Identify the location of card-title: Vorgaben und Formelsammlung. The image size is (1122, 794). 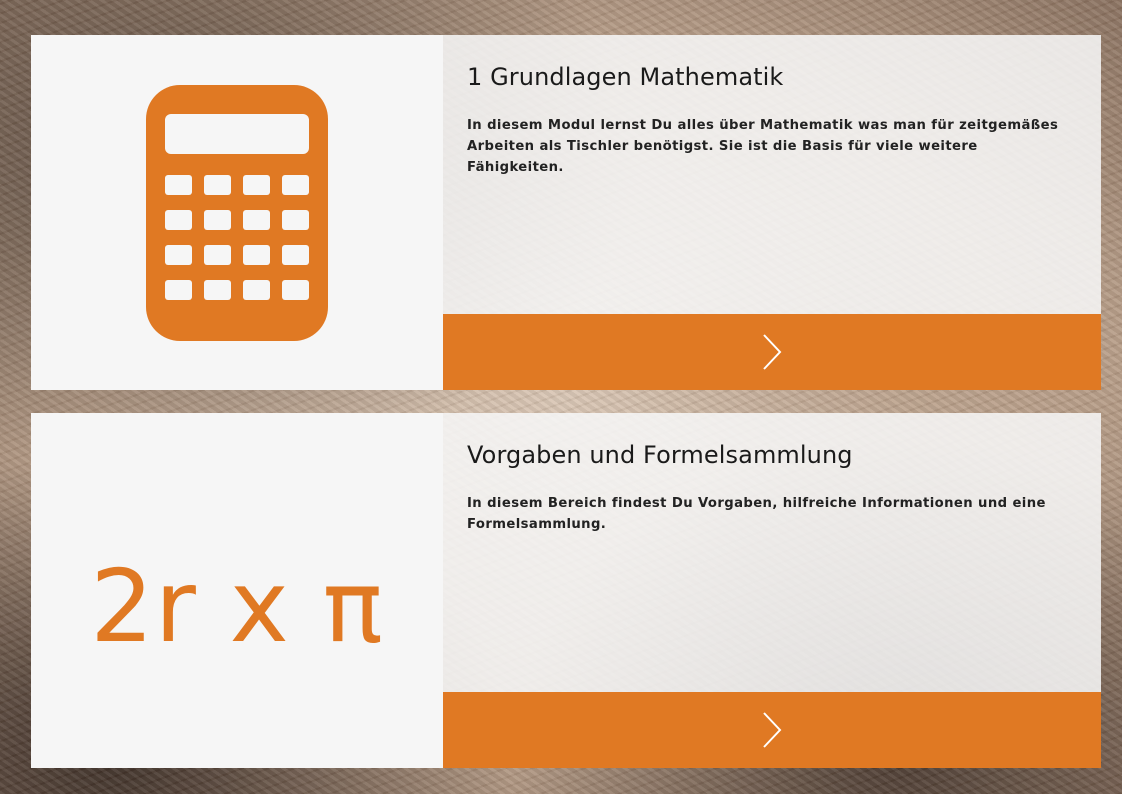
(660, 455).